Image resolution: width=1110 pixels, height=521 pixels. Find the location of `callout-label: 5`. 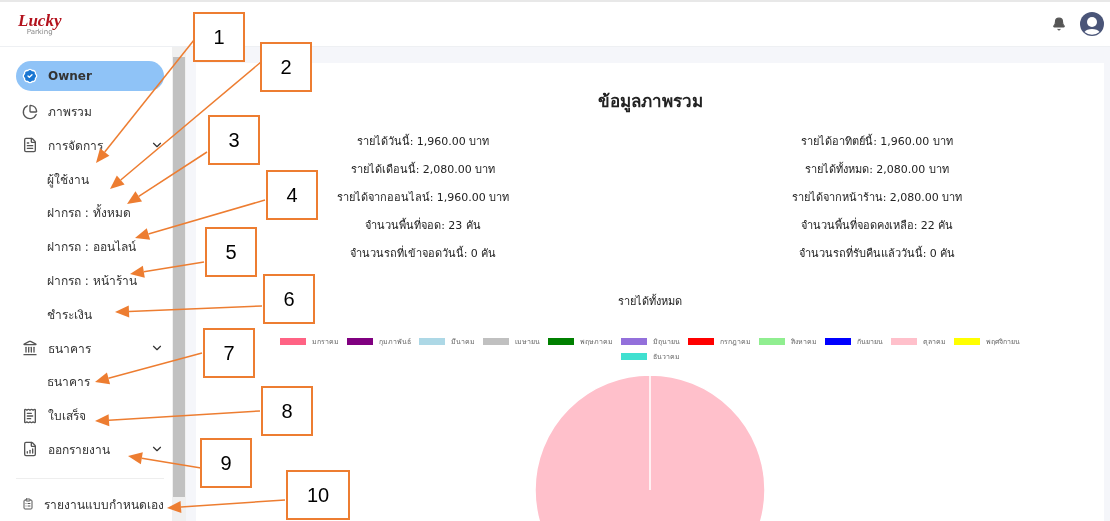

callout-label: 5 is located at coordinates (231, 252).